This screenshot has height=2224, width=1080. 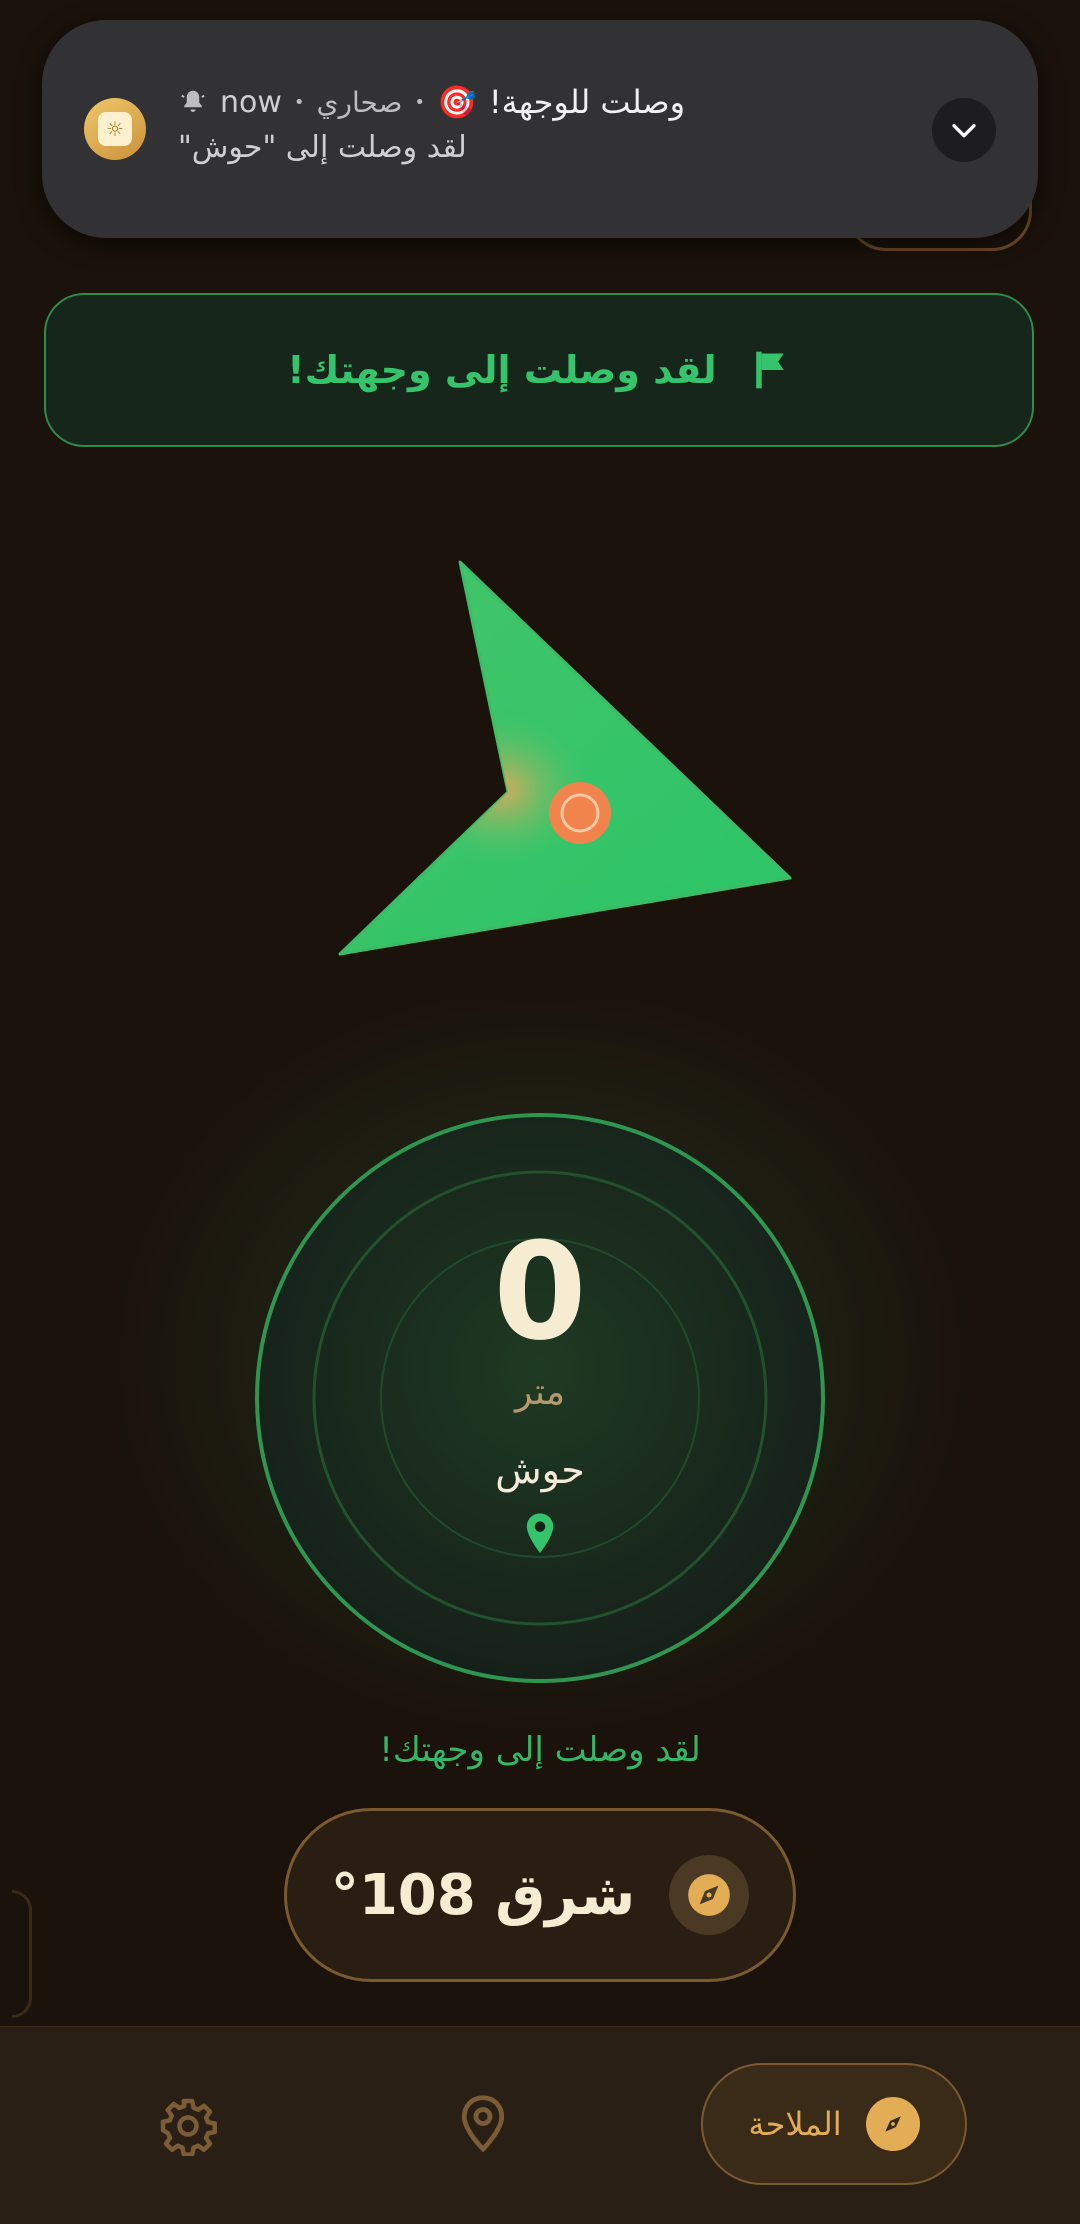 I want to click on direction-arrow, so click(x=565, y=758).